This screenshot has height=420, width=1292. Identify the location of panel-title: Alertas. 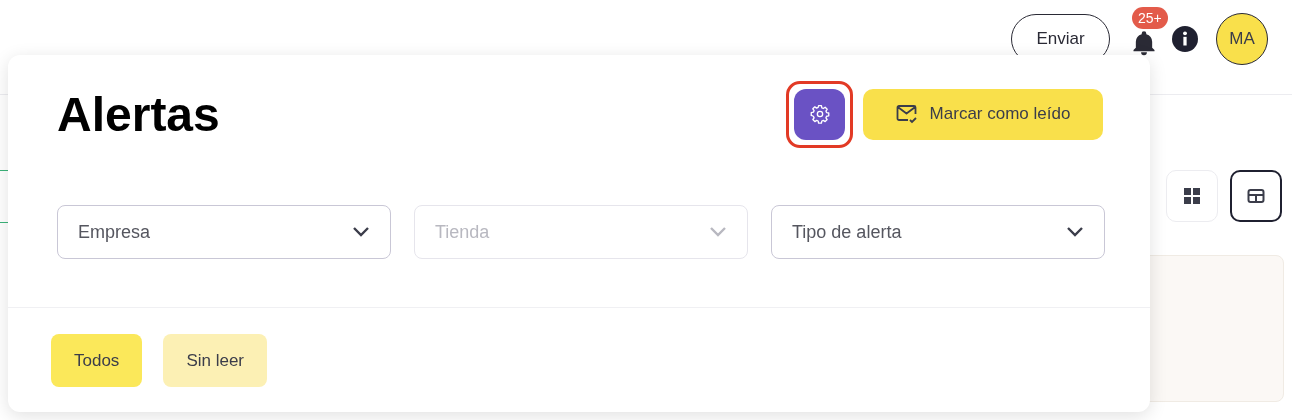
(139, 114).